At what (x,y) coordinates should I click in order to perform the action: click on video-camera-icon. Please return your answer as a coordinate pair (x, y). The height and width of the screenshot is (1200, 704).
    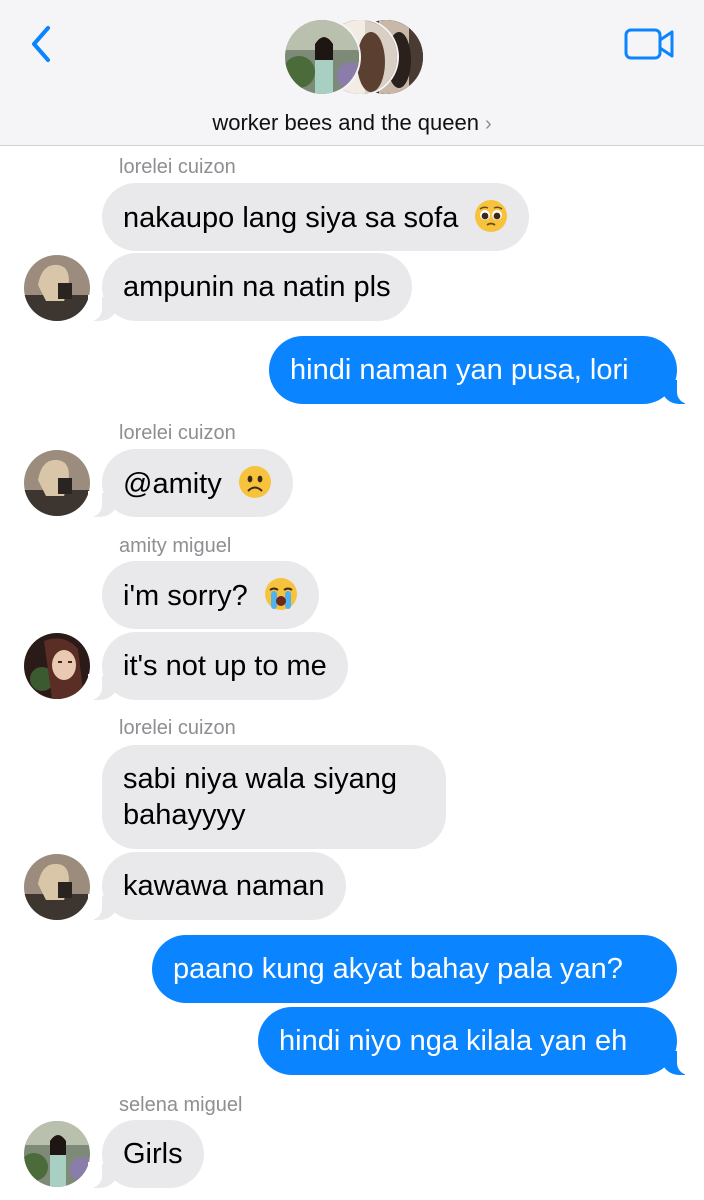
    Looking at the image, I should click on (649, 44).